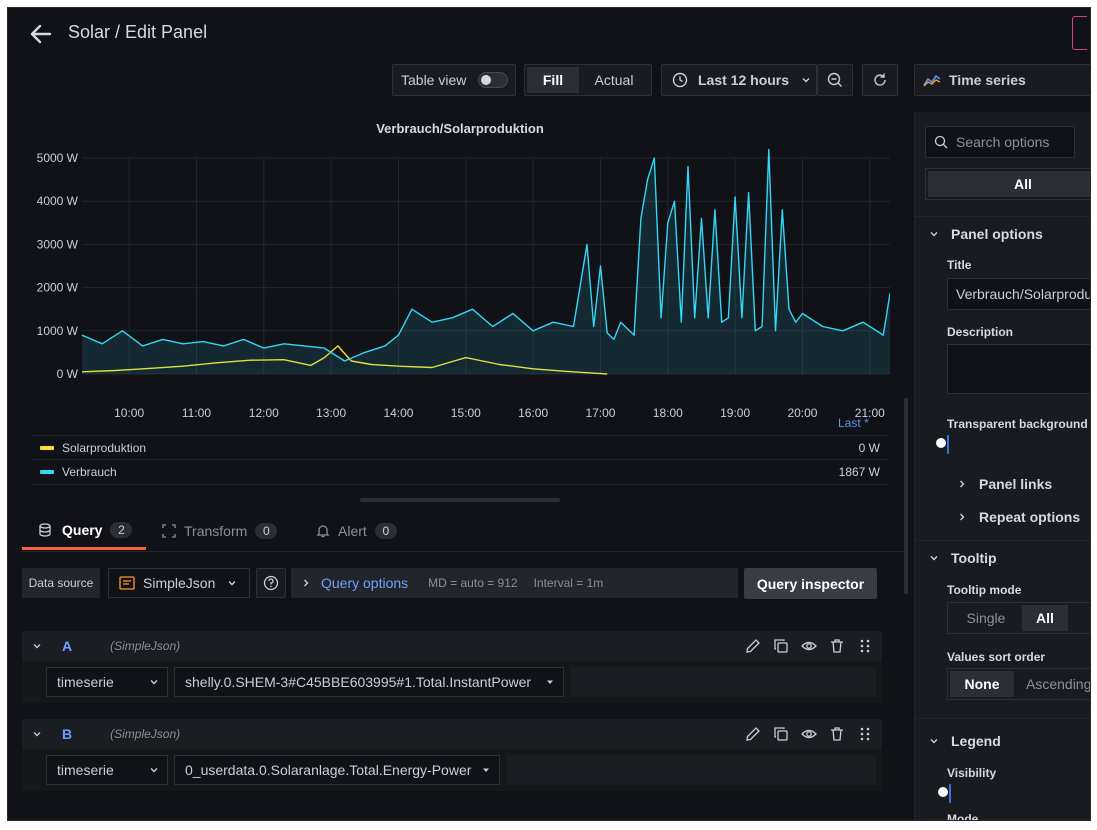 This screenshot has width=1097, height=830. Describe the element at coordinates (533, 413) in the screenshot. I see `x-tick-label: 16:00` at that location.